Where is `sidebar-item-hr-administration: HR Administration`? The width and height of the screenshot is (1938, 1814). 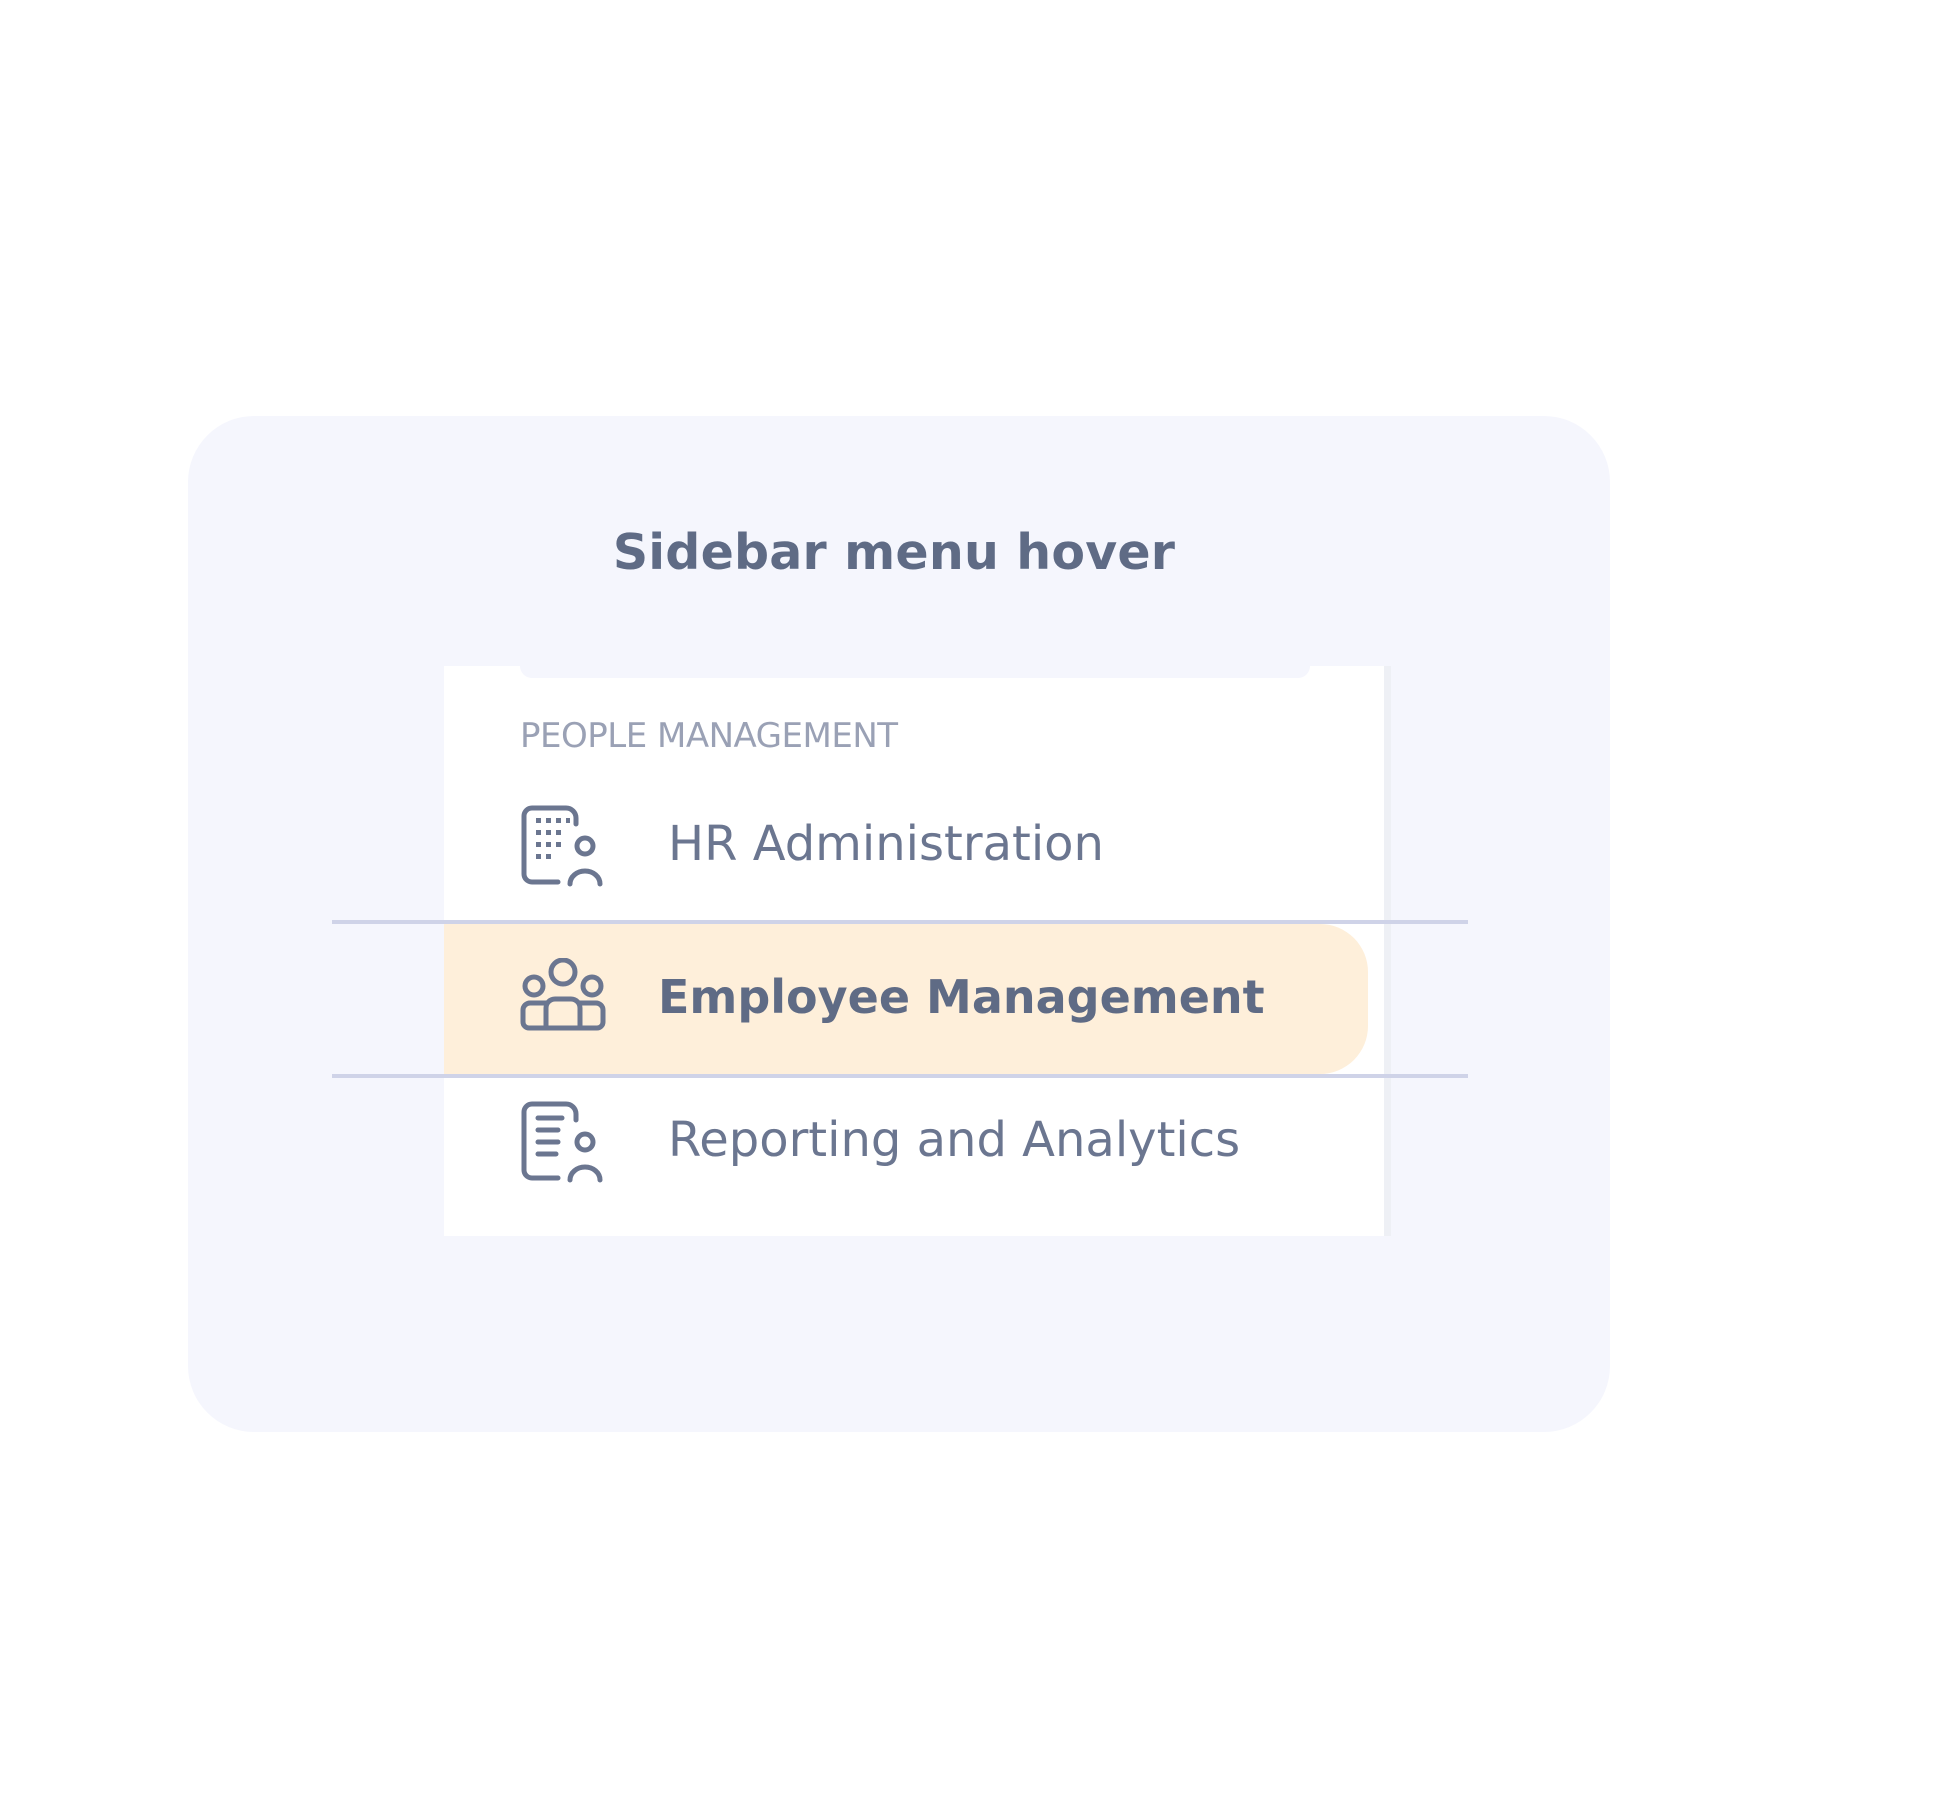
sidebar-item-hr-administration: HR Administration is located at coordinates (906, 844).